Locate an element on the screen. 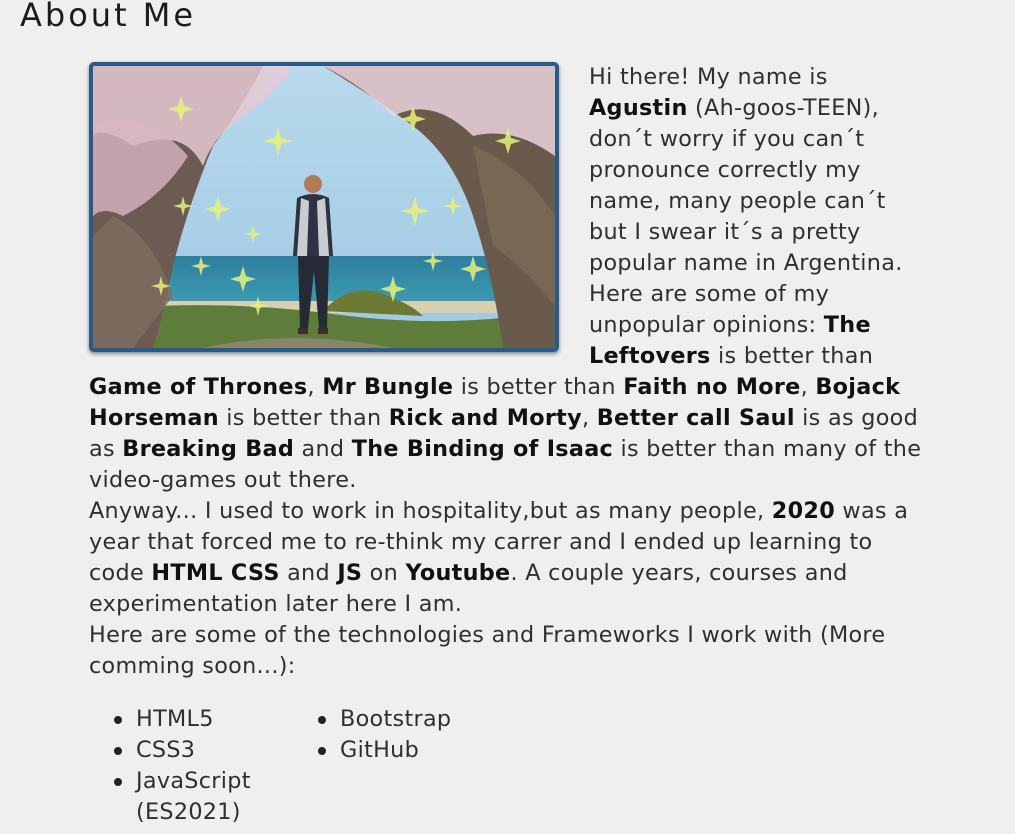  list-item: HTML5 is located at coordinates (201, 719).